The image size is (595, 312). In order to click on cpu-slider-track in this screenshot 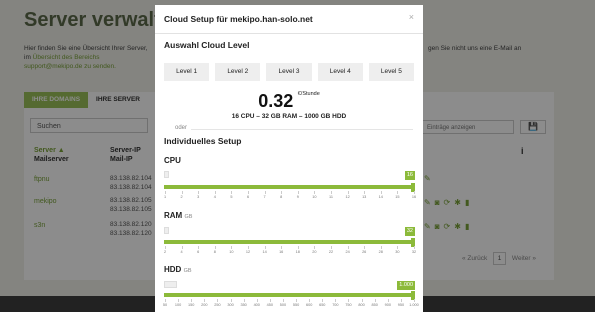, I will do `click(289, 187)`.